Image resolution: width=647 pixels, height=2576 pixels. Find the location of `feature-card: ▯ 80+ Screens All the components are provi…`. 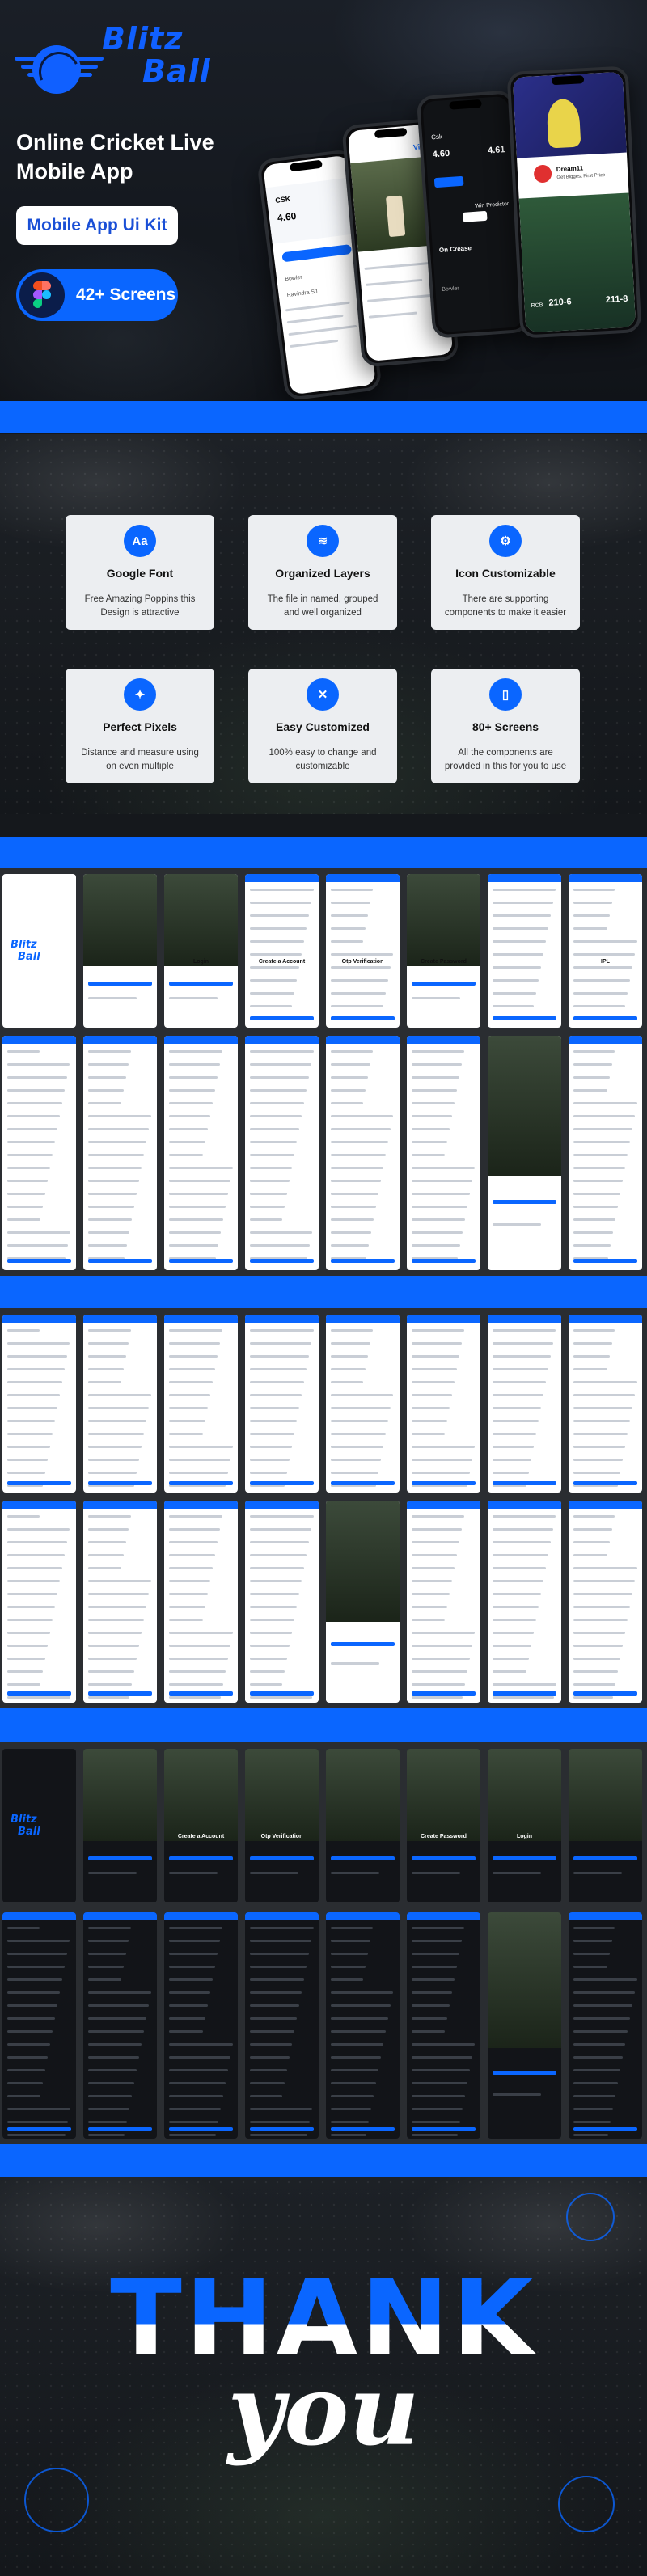

feature-card: ▯ 80+ Screens All the components are provi… is located at coordinates (505, 726).